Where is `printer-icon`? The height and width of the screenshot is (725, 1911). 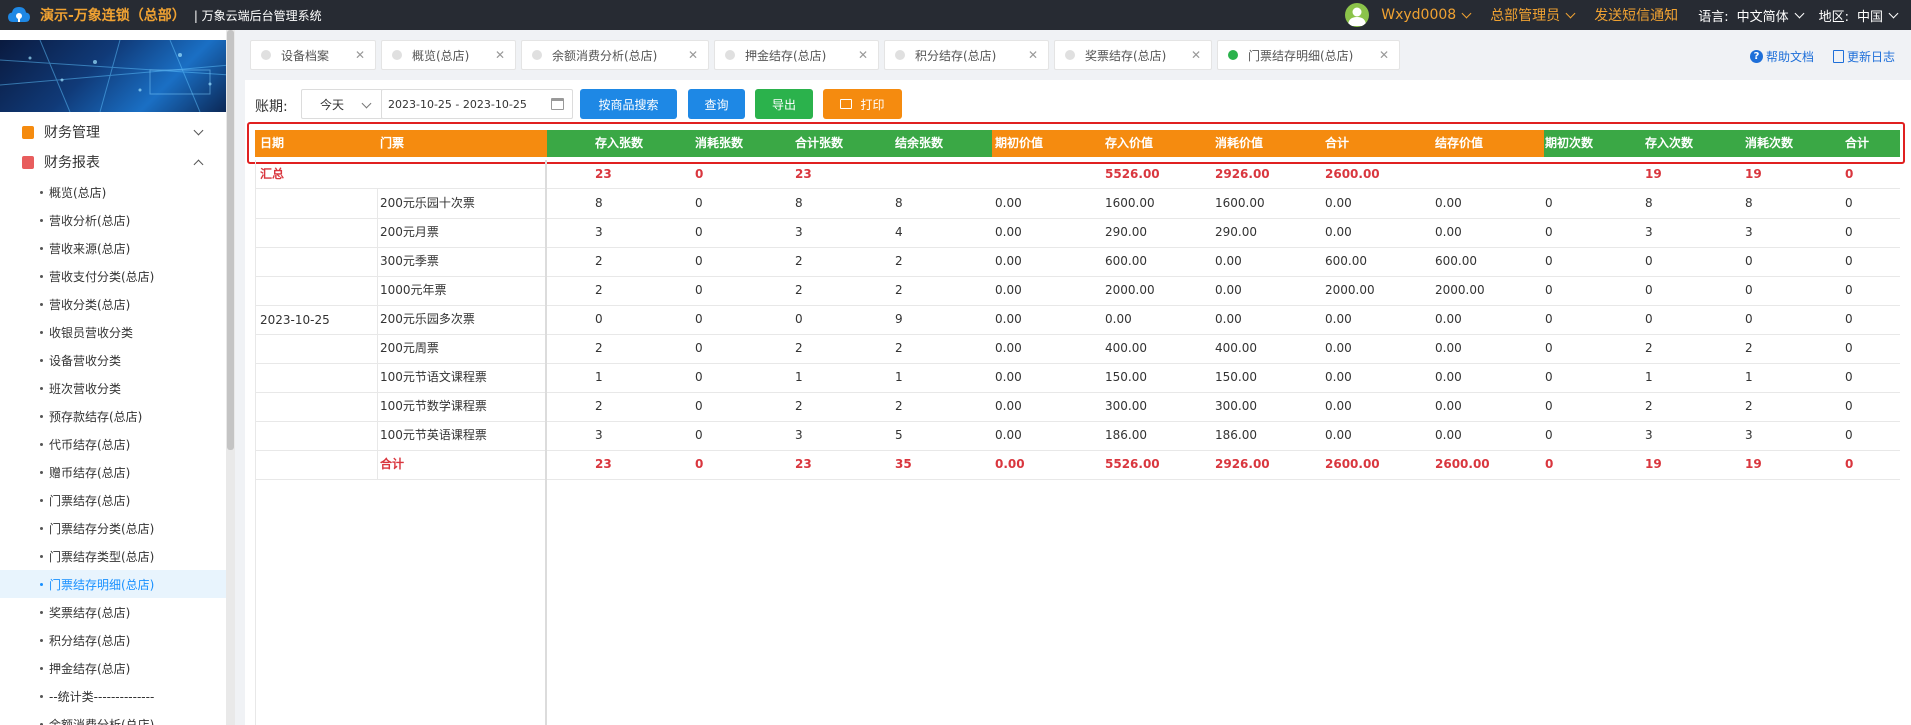
printer-icon is located at coordinates (846, 104).